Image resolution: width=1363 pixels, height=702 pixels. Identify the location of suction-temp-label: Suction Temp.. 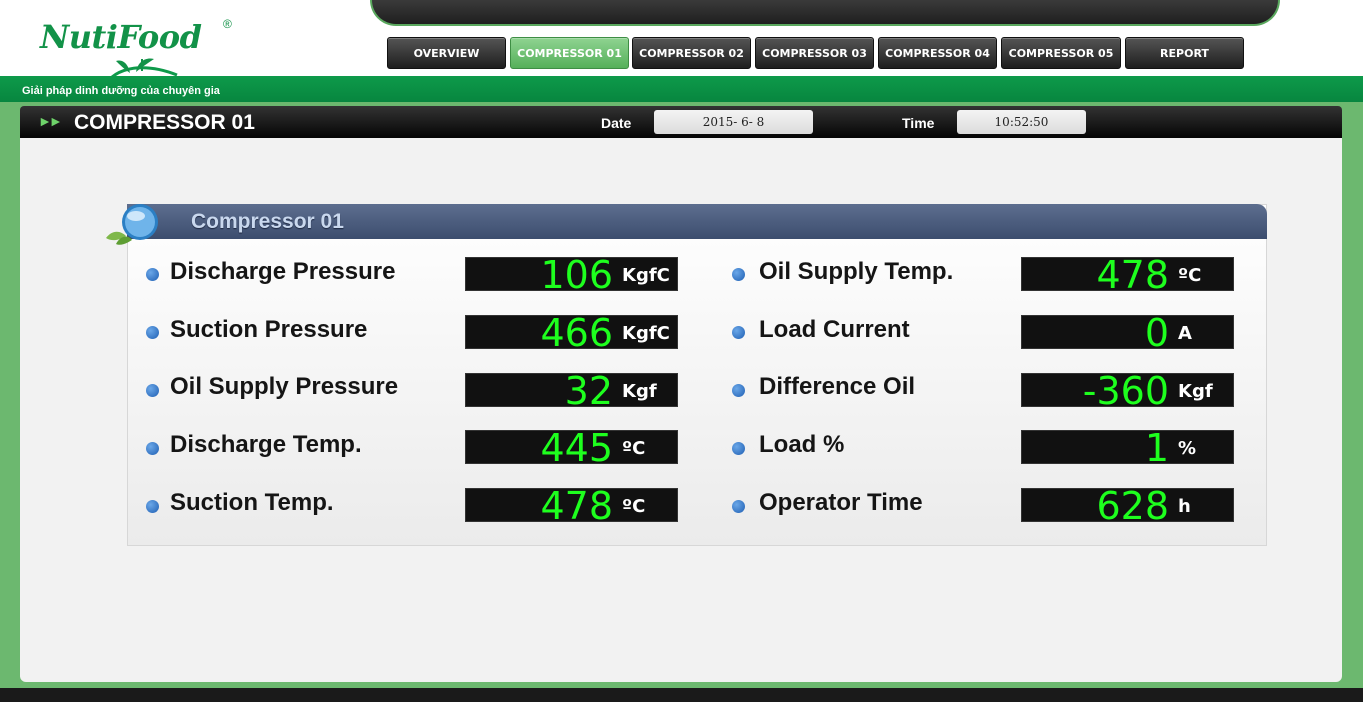
(252, 502).